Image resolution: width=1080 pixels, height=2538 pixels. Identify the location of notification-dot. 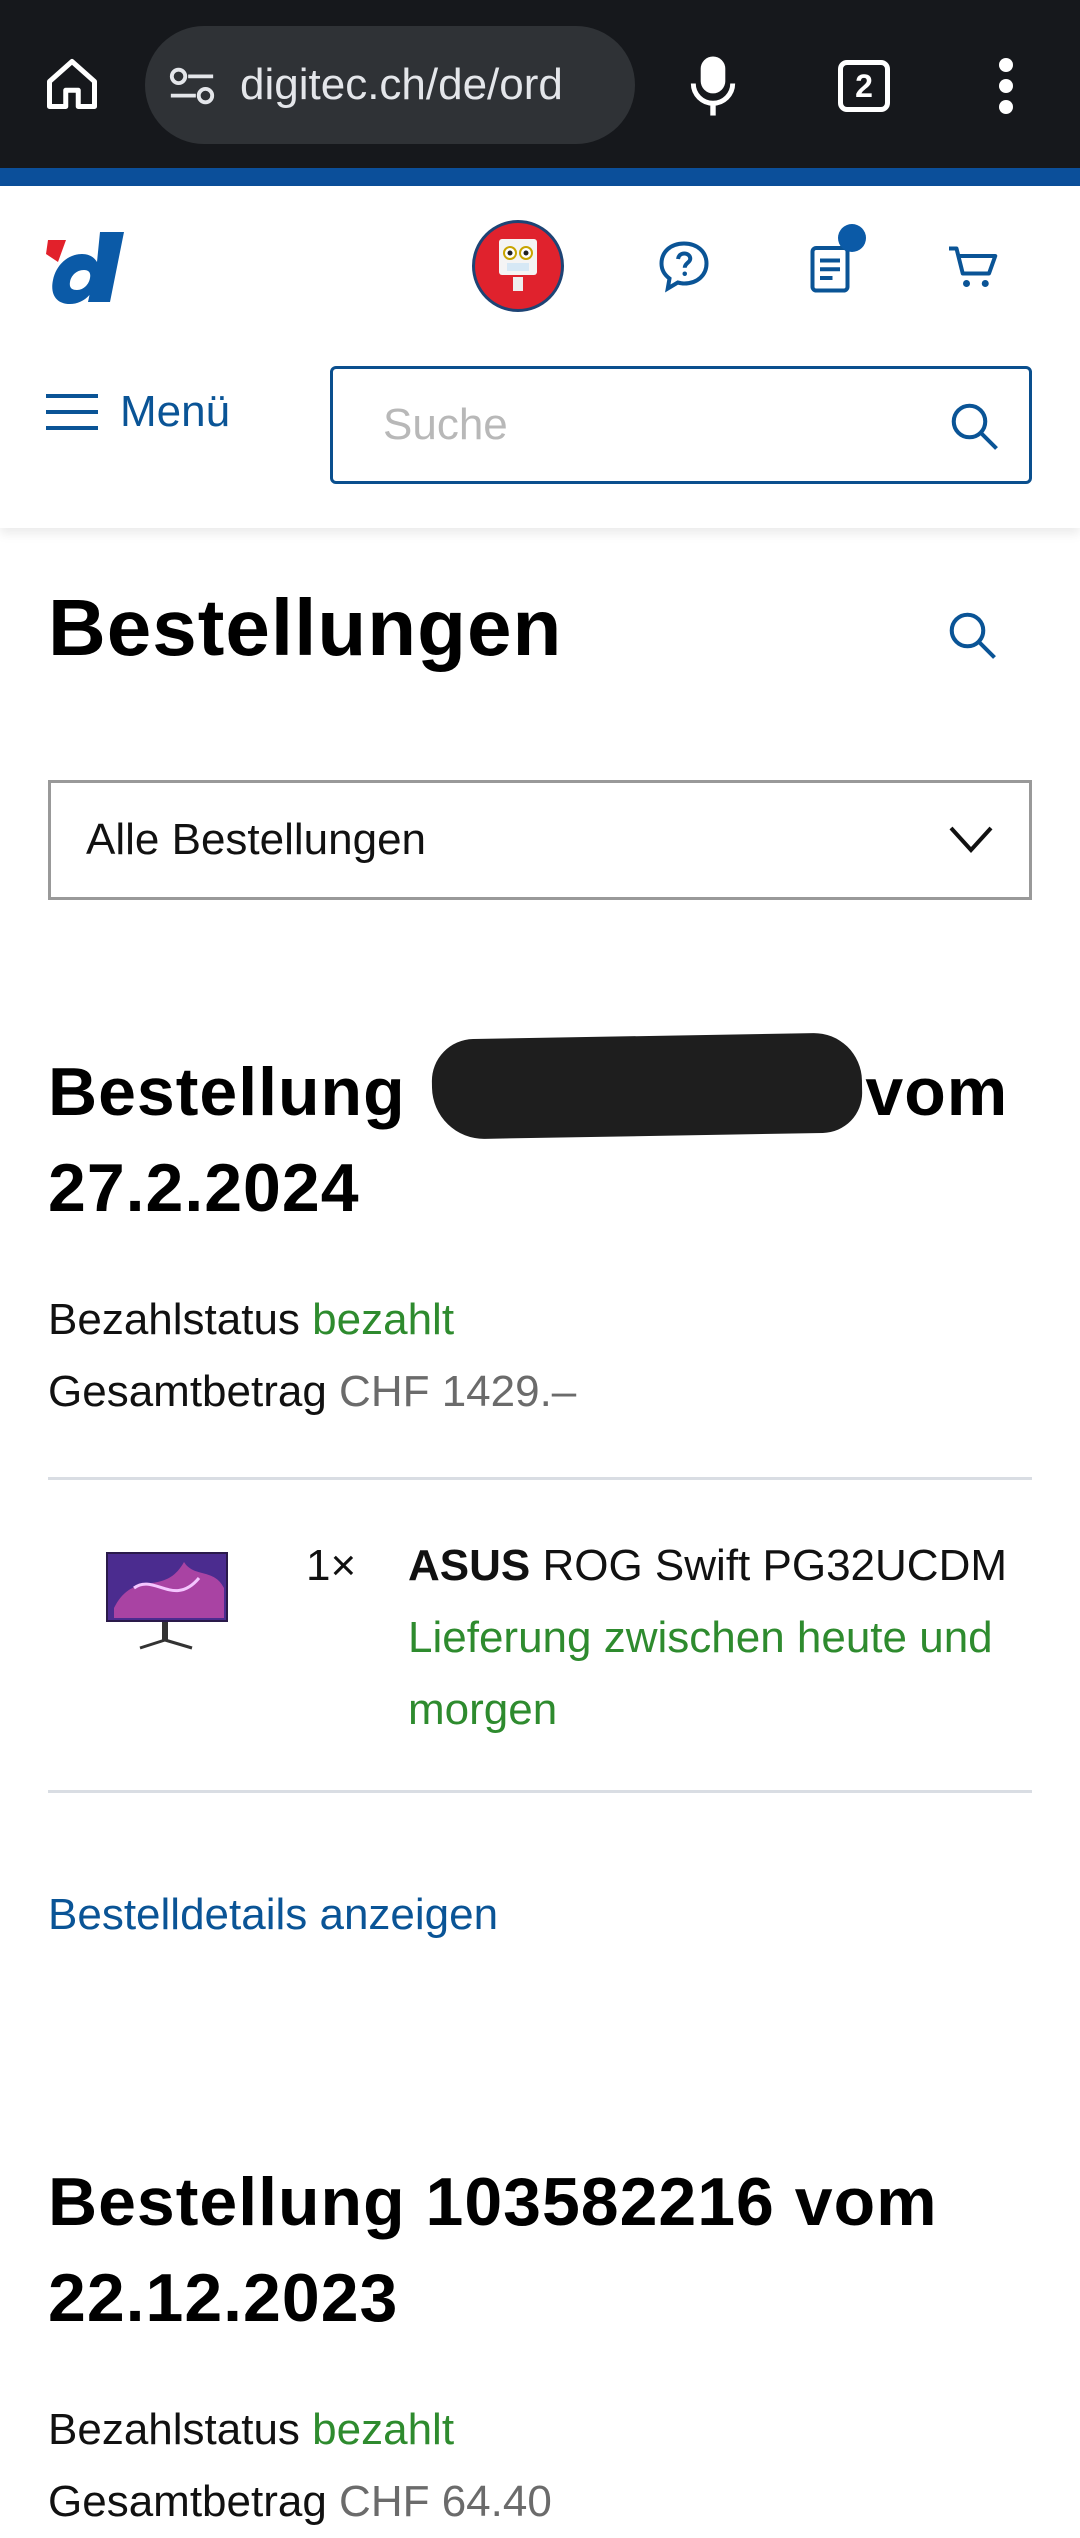
(852, 238).